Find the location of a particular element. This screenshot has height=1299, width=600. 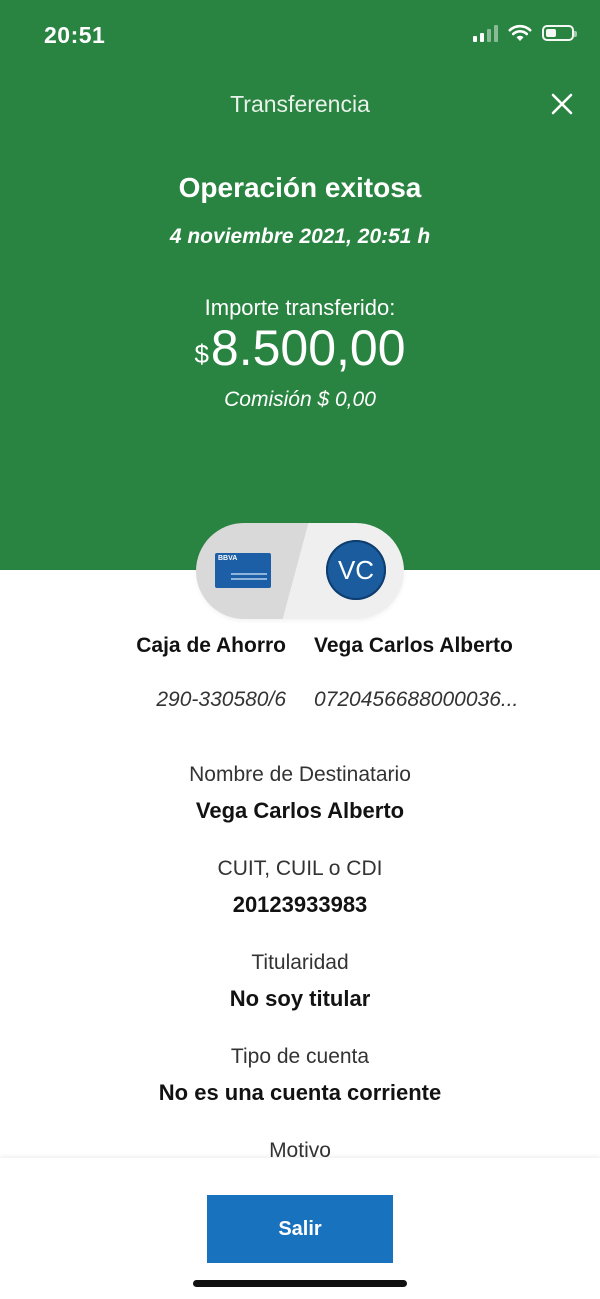

account-type-label: Tipo de cuenta is located at coordinates (300, 1056).